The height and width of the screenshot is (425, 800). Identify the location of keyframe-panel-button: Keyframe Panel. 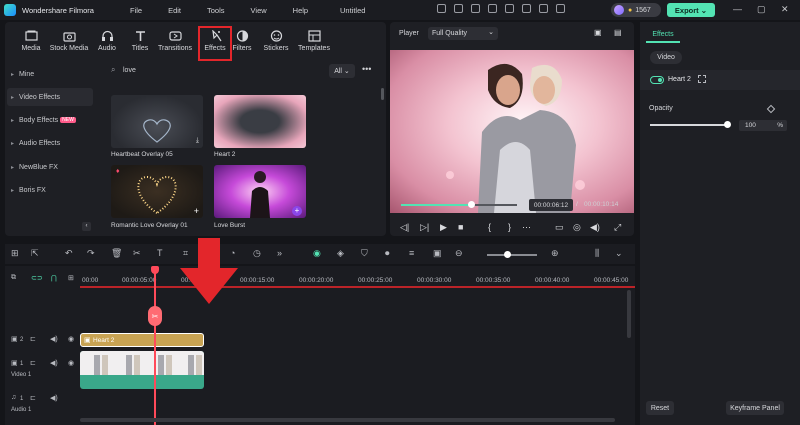
(755, 408).